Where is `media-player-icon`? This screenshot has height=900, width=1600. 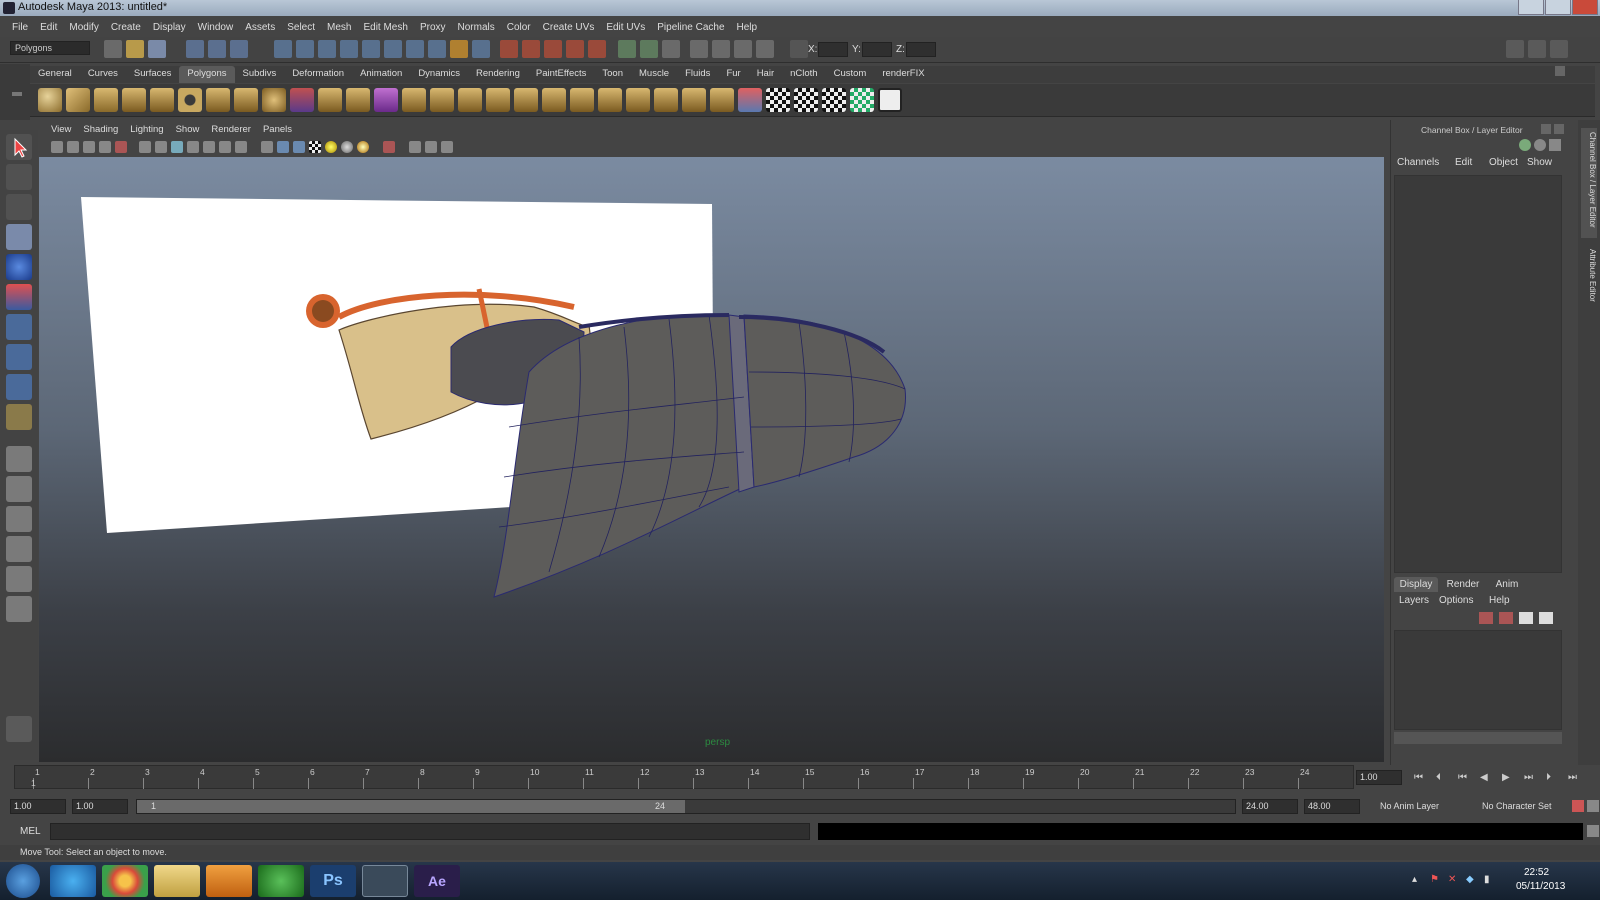
media-player-icon is located at coordinates (229, 881).